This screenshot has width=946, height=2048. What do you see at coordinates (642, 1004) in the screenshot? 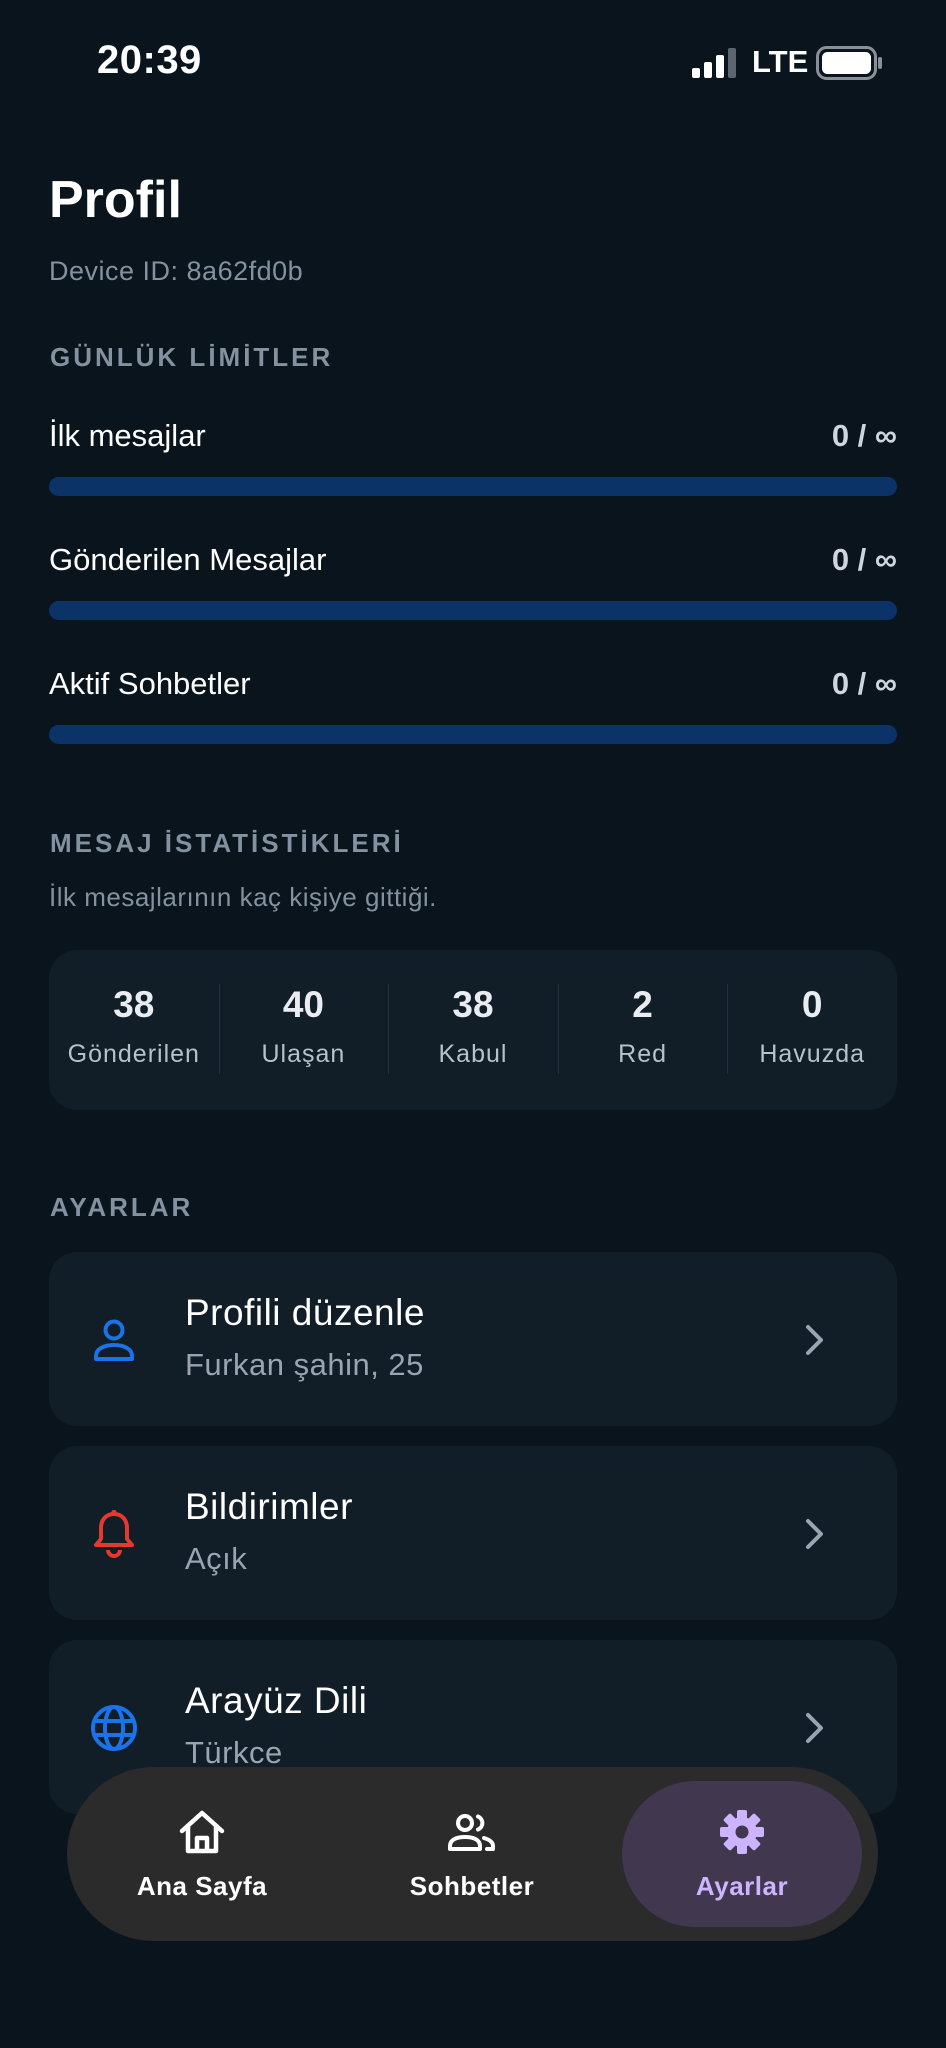
I see `stat-value: 2` at bounding box center [642, 1004].